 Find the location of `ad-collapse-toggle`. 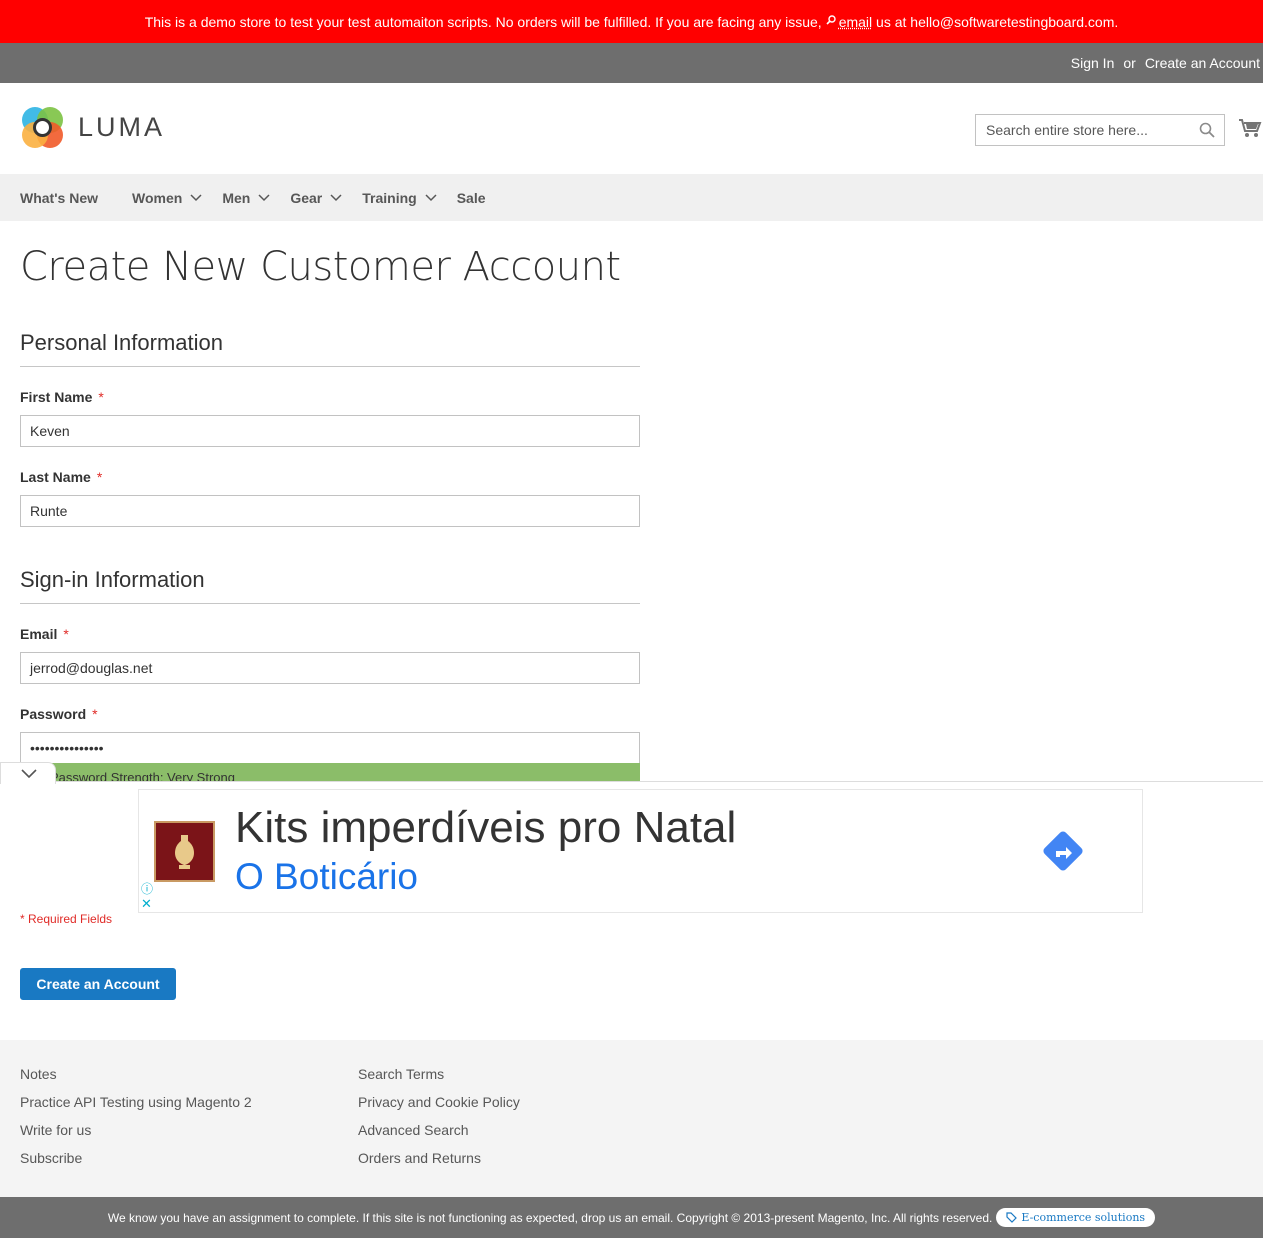

ad-collapse-toggle is located at coordinates (28, 773).